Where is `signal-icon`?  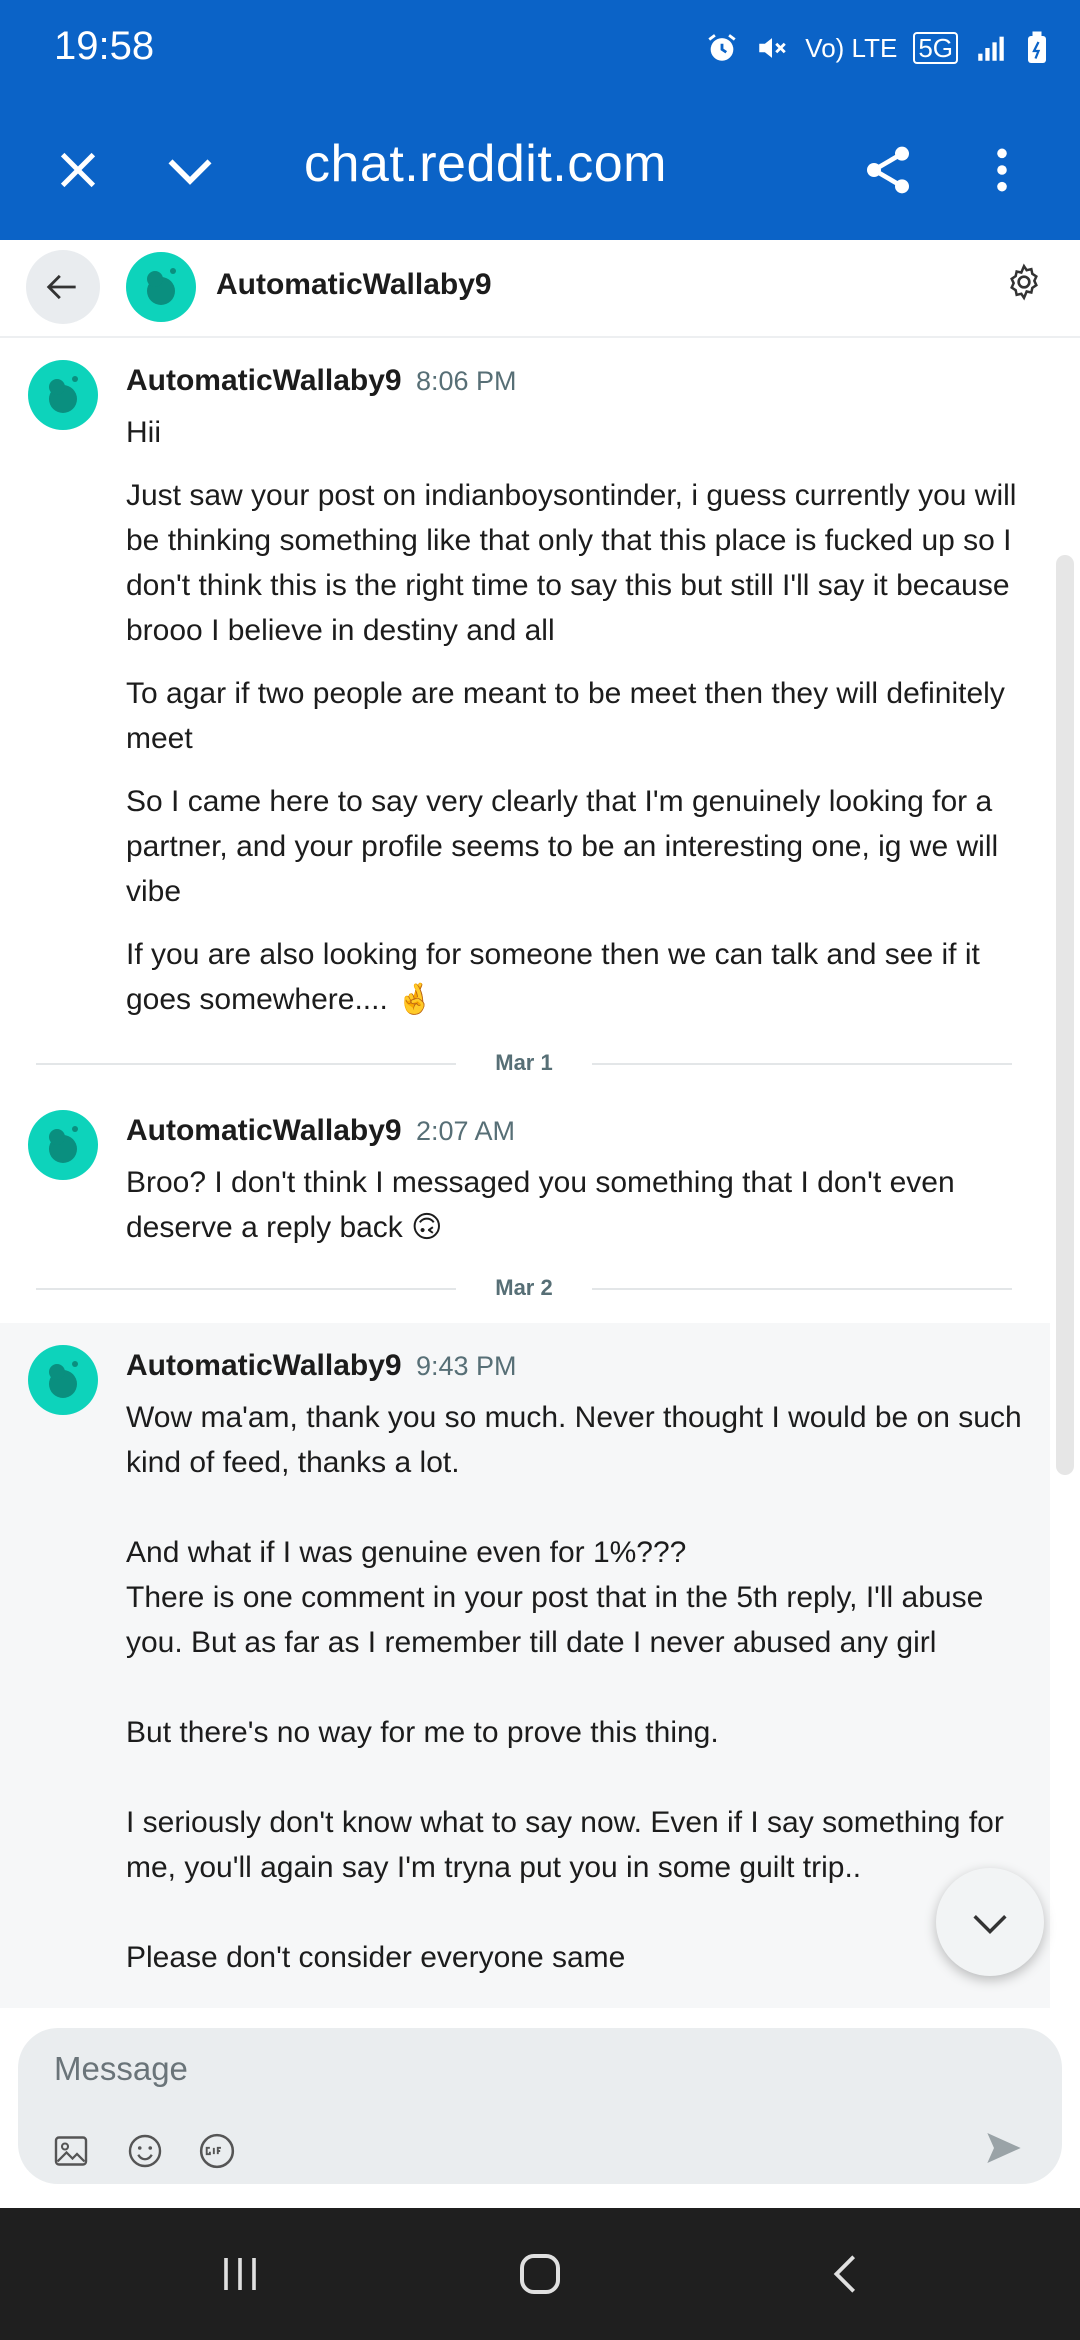 signal-icon is located at coordinates (991, 48).